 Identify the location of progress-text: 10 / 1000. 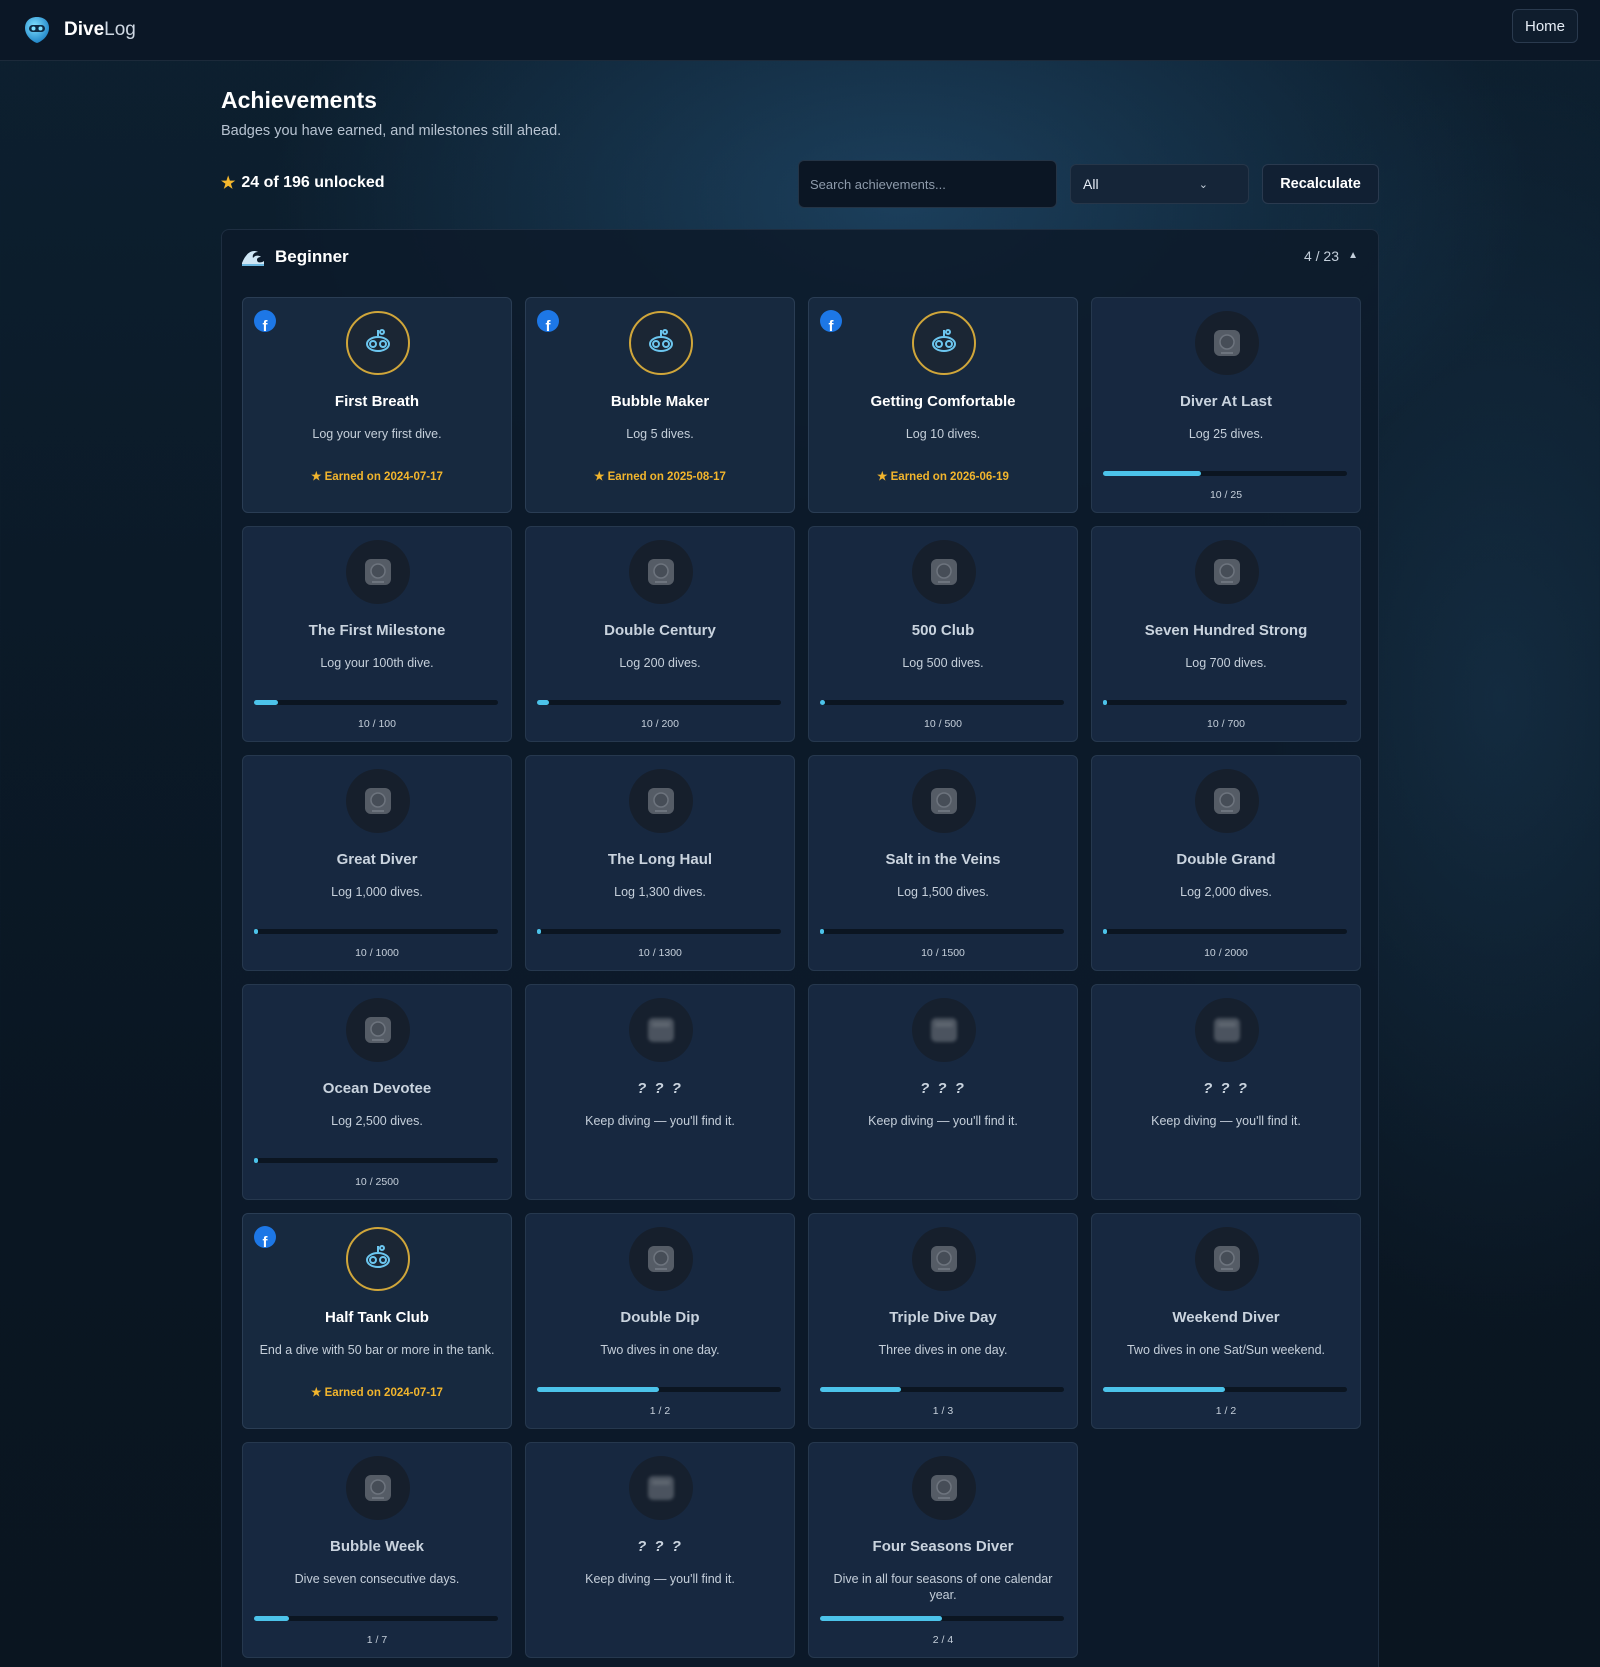
(377, 953).